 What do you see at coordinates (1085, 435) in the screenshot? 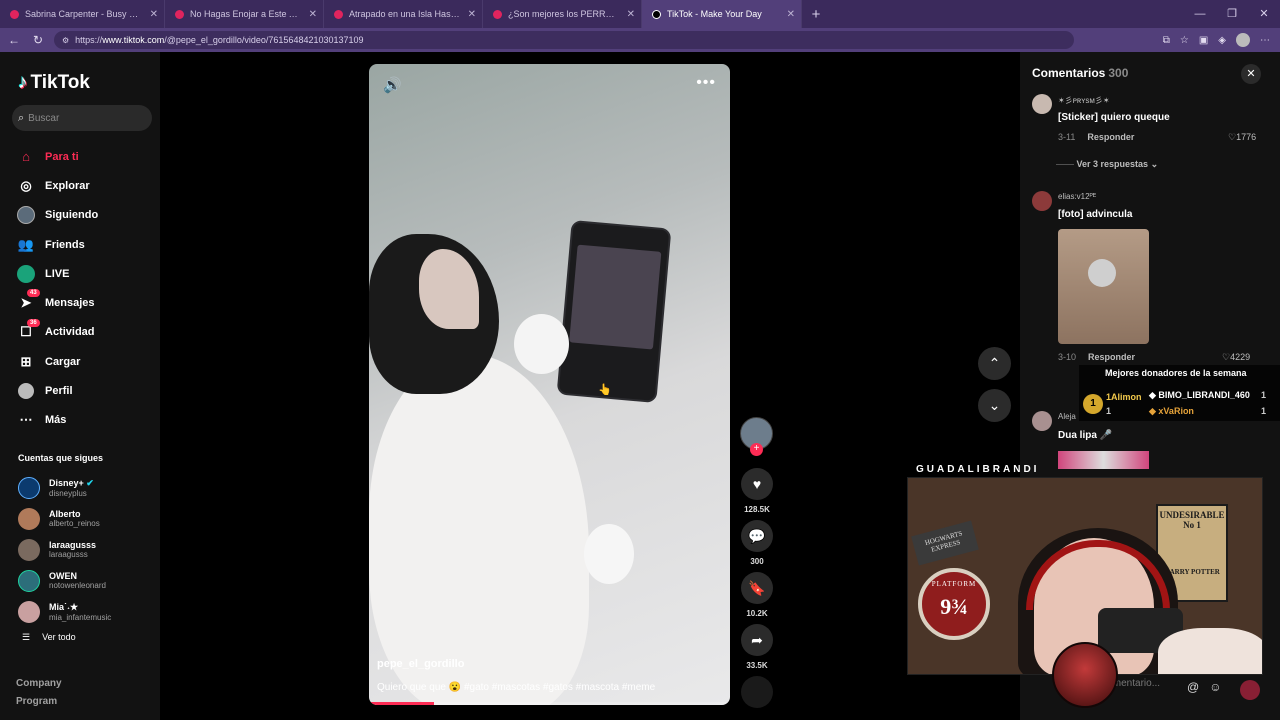
I see `comment-text: Dua lipa 🎤` at bounding box center [1085, 435].